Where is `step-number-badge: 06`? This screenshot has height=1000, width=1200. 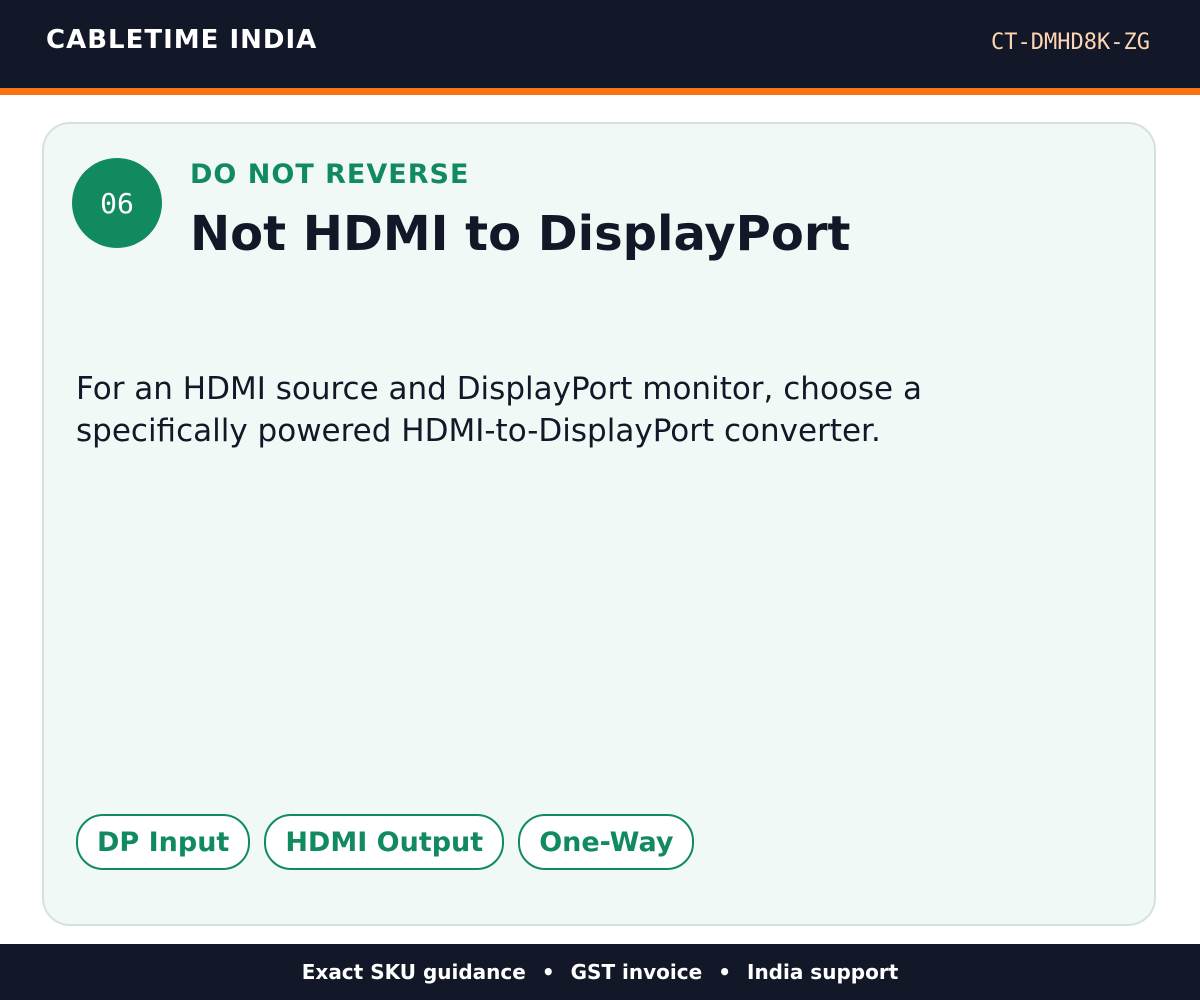
step-number-badge: 06 is located at coordinates (117, 203).